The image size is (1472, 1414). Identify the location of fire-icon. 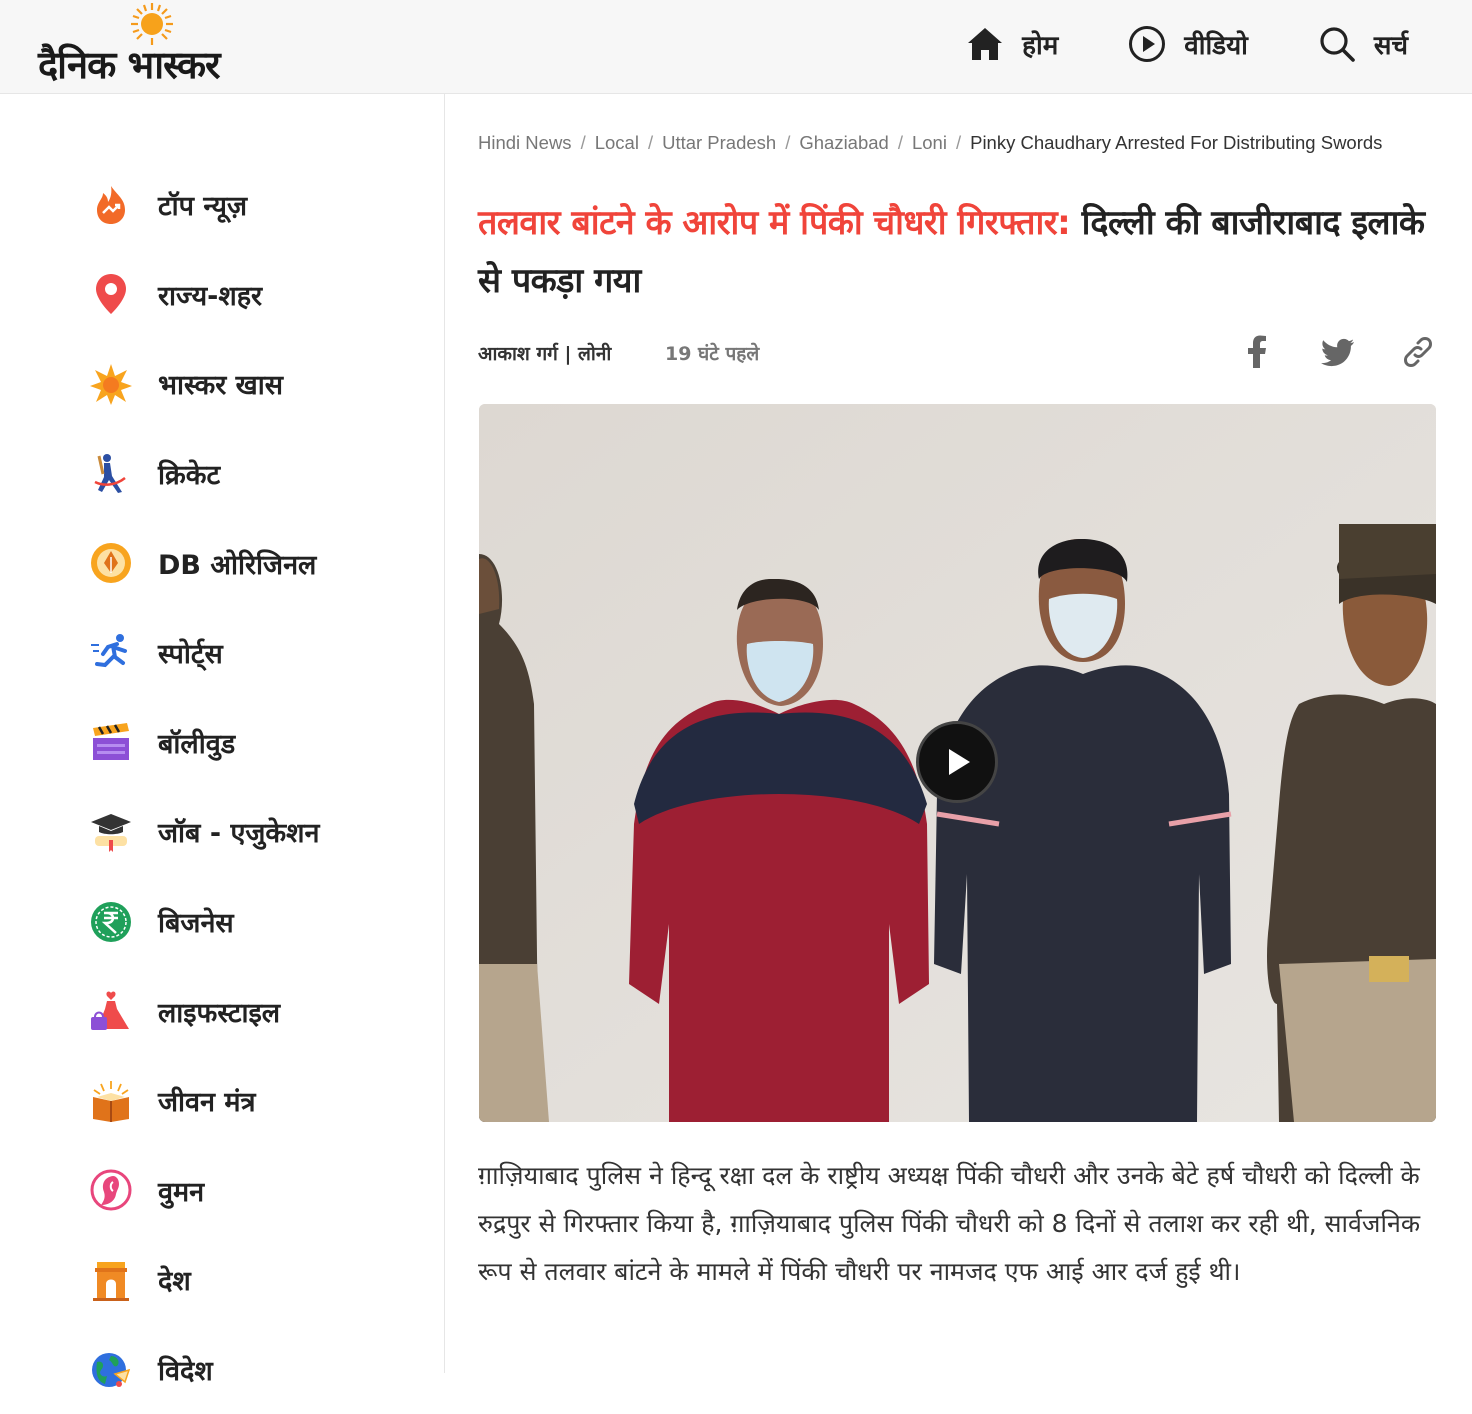
(111, 204).